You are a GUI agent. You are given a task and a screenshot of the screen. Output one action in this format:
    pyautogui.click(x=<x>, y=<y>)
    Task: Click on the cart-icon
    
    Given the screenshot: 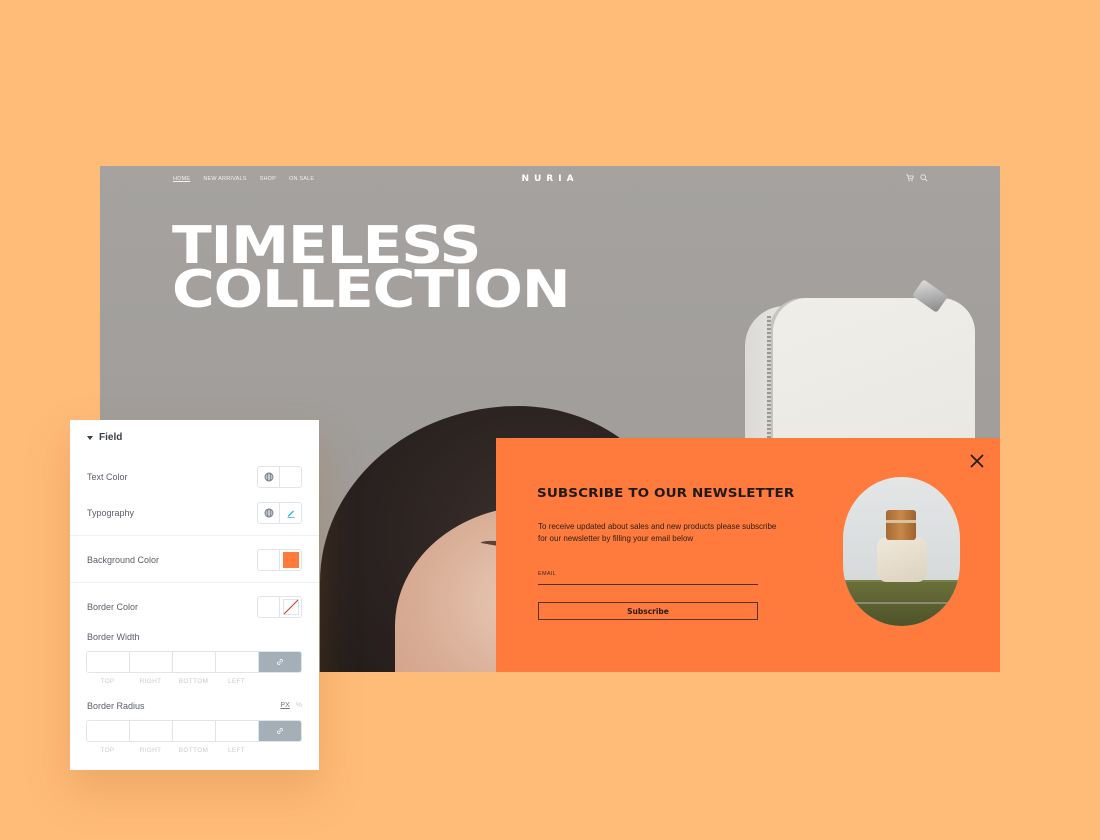 What is the action you would take?
    pyautogui.click(x=910, y=178)
    